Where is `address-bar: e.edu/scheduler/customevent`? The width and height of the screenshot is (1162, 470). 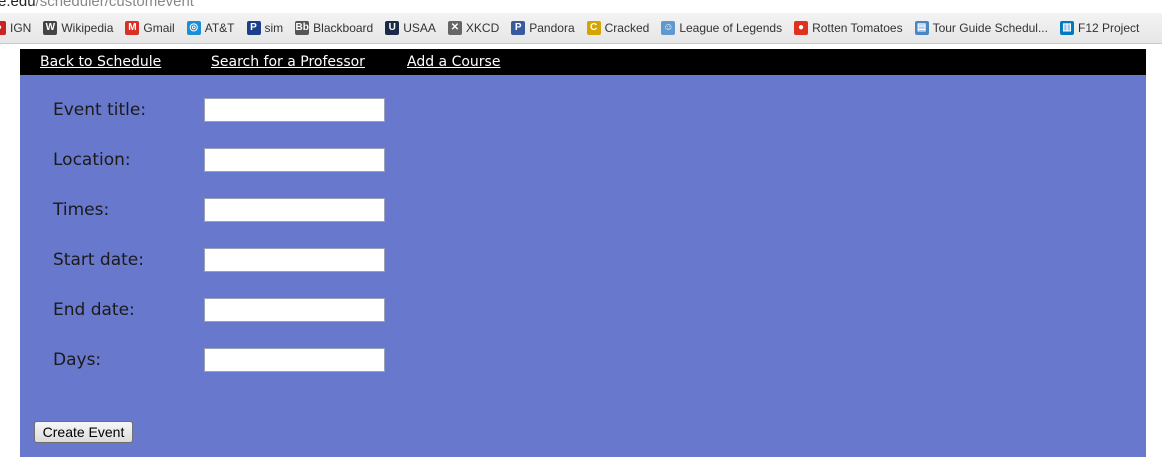
address-bar: e.edu/scheduler/customevent is located at coordinates (581, 6).